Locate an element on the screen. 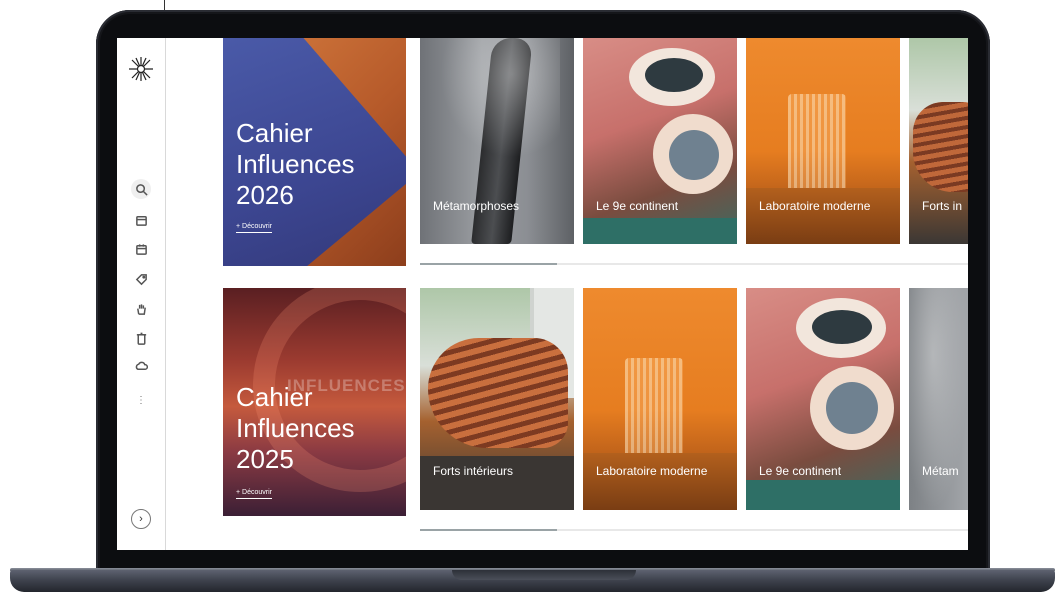  hand-icon is located at coordinates (141, 309).